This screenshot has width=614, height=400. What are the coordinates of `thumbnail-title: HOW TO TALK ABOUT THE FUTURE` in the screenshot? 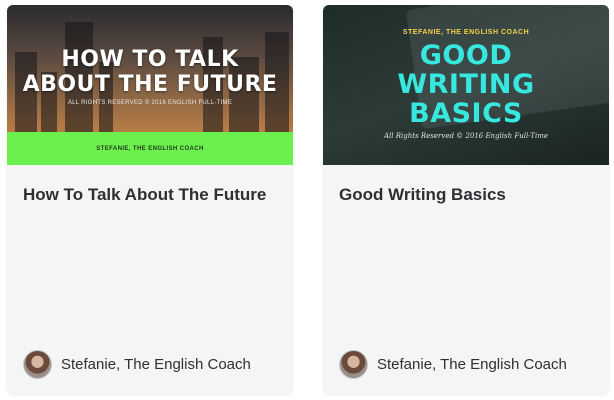 It's located at (150, 72).